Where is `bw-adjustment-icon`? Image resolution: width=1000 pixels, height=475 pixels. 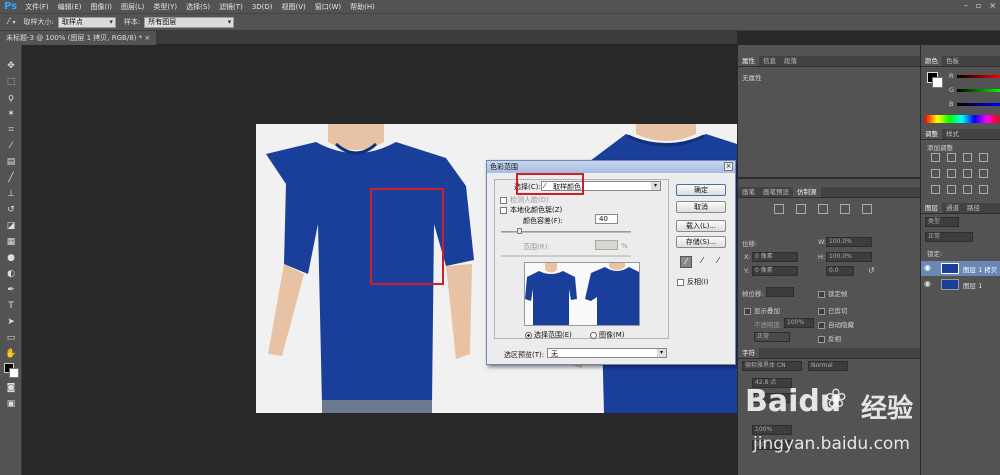 bw-adjustment-icon is located at coordinates (967, 173).